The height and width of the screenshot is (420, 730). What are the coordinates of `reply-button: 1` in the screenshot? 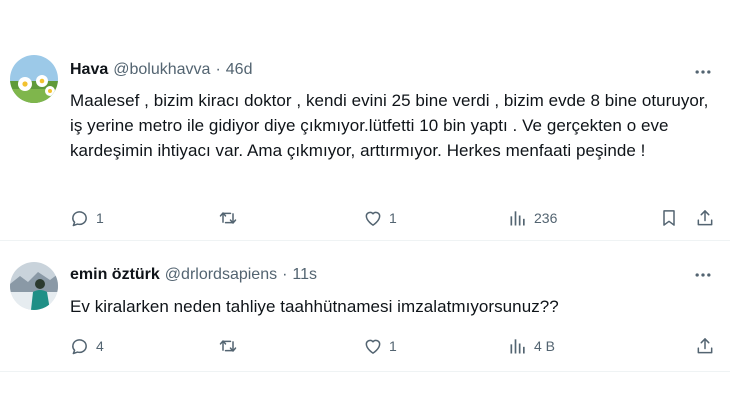 It's located at (87, 218).